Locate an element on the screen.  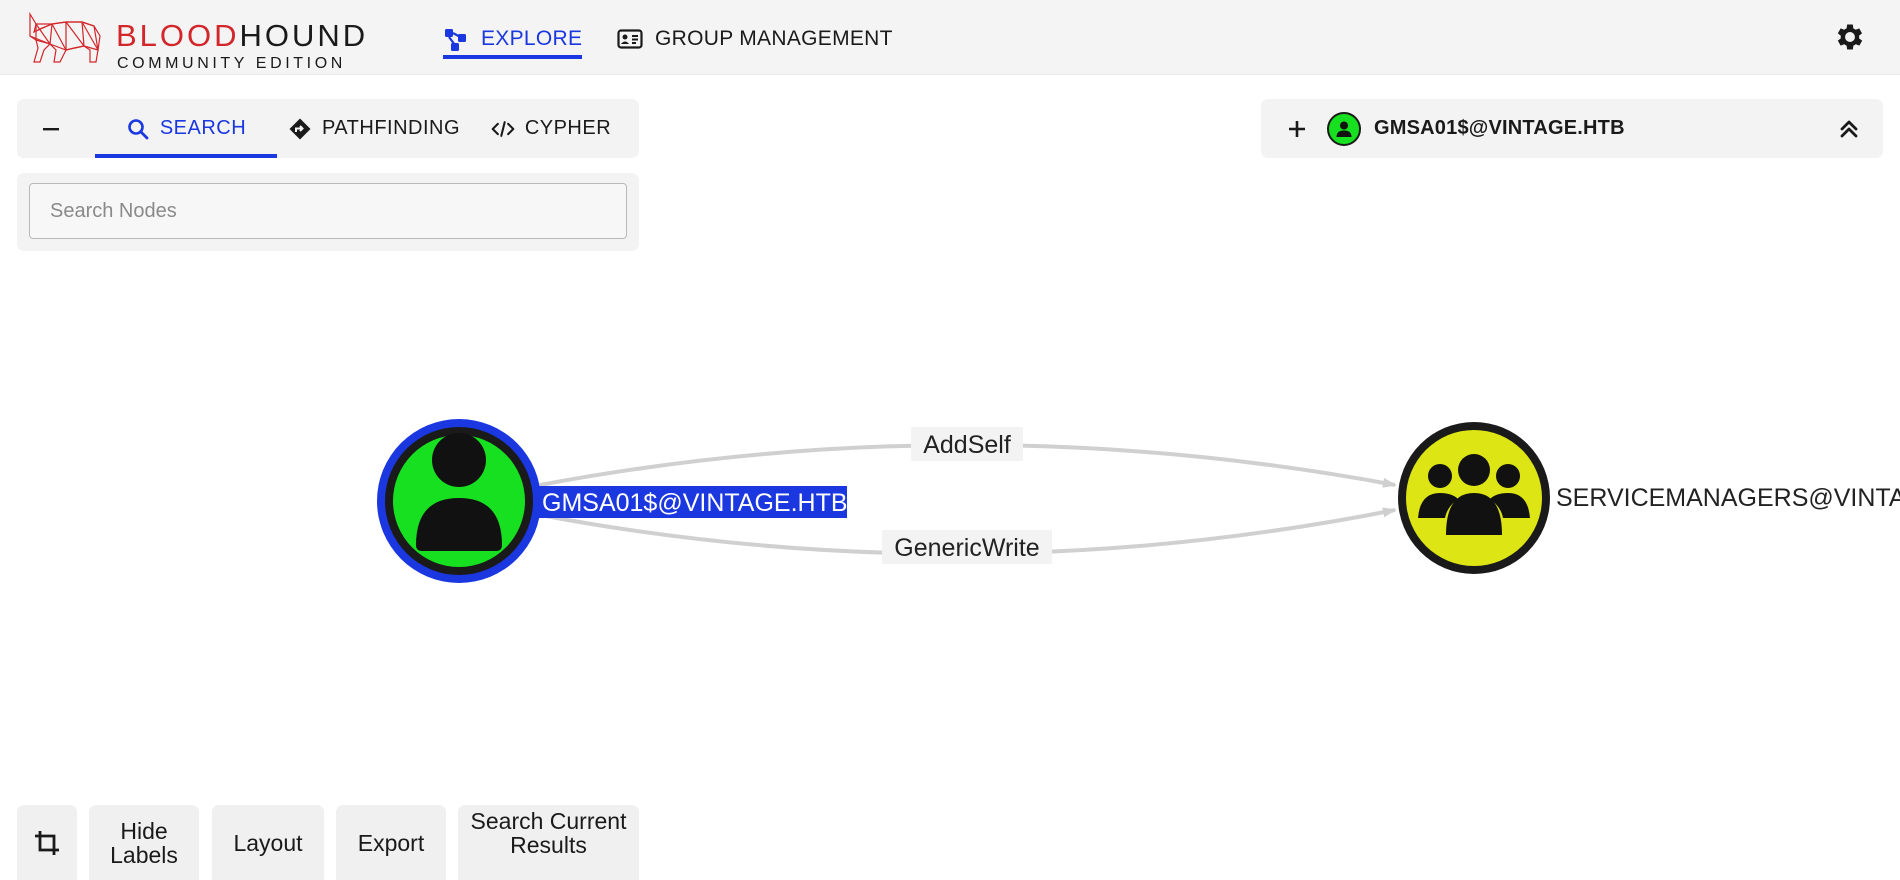
gear-icon is located at coordinates (1850, 37).